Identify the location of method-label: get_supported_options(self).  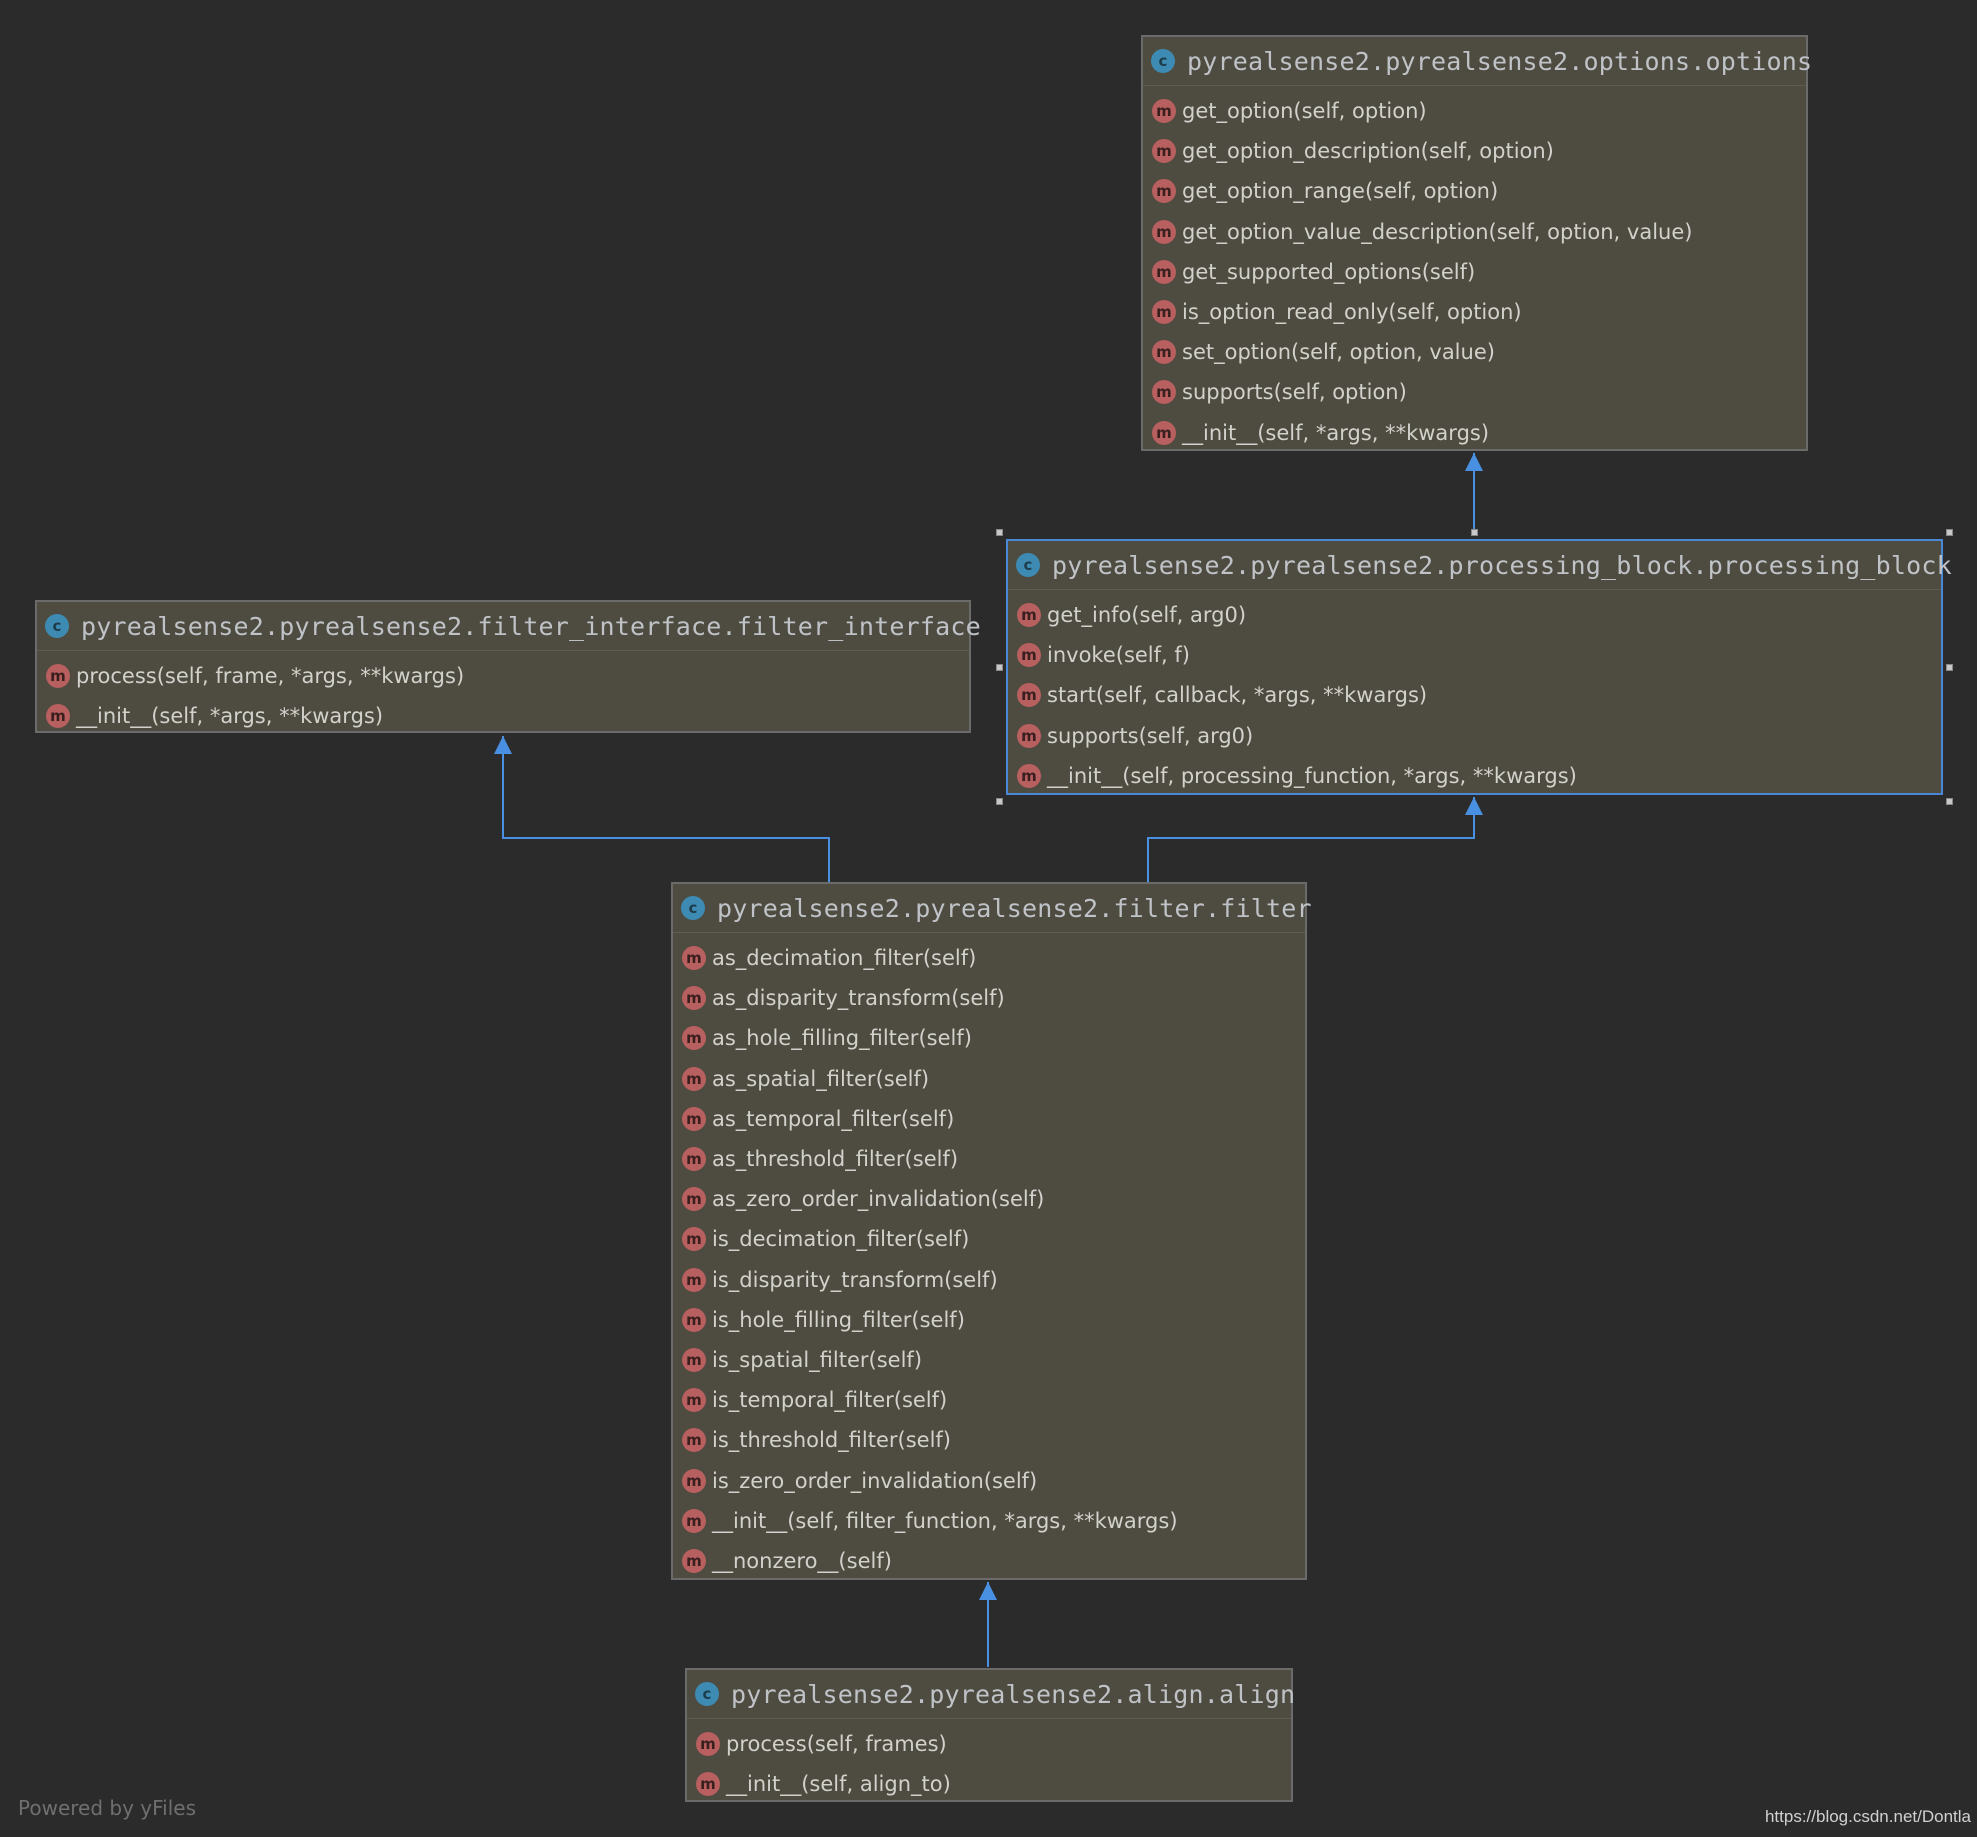
(1329, 271).